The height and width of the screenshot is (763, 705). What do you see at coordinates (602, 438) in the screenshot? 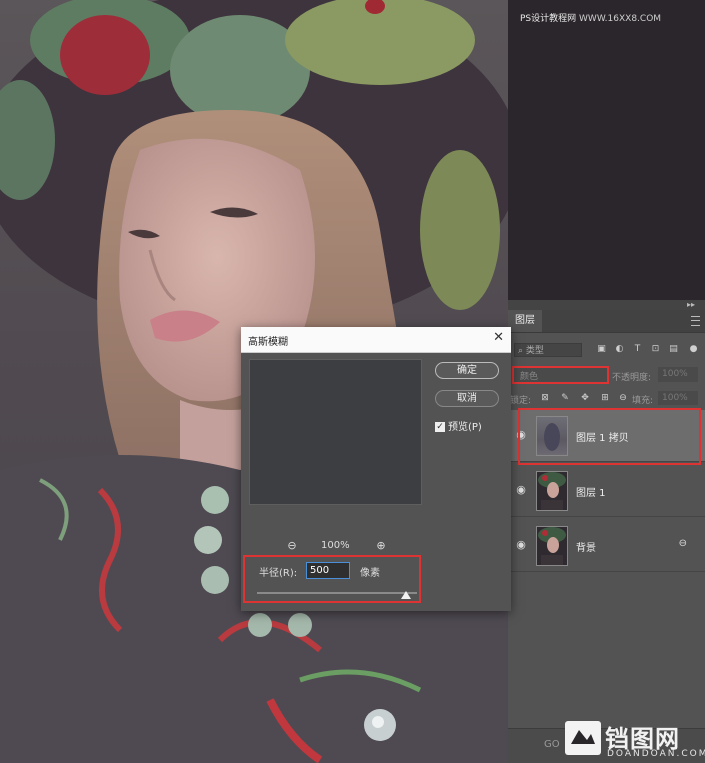
I see `layer-name: 图层 1 拷贝` at bounding box center [602, 438].